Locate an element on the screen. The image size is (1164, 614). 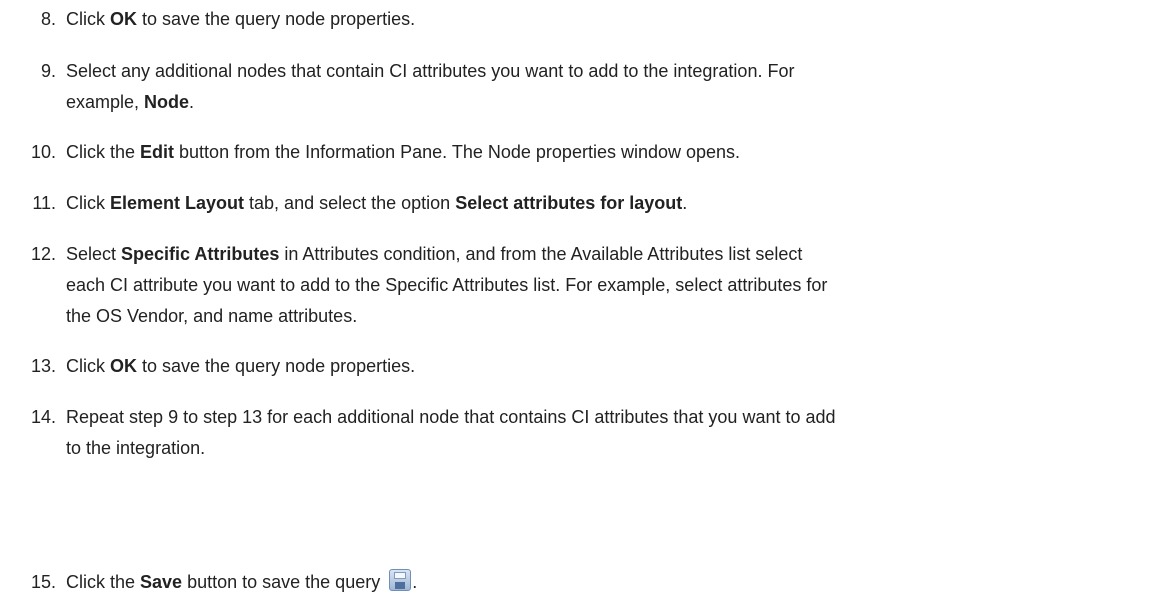
ui-term: Element Layout is located at coordinates (177, 203).